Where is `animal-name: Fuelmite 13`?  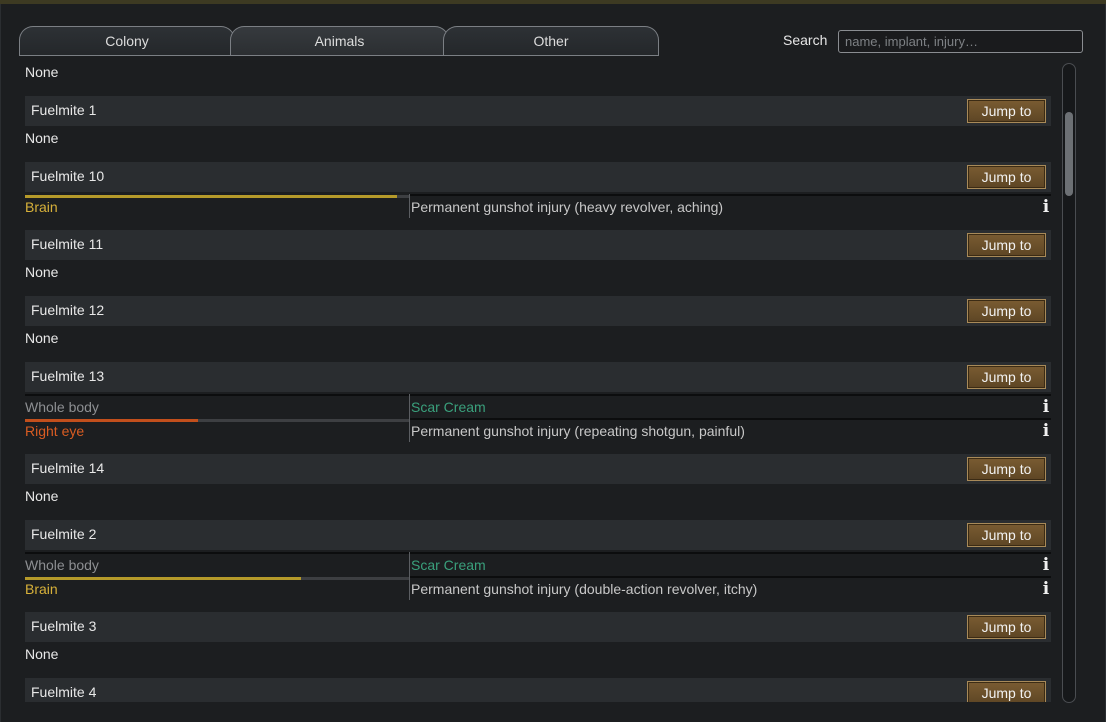
animal-name: Fuelmite 13 is located at coordinates (68, 376).